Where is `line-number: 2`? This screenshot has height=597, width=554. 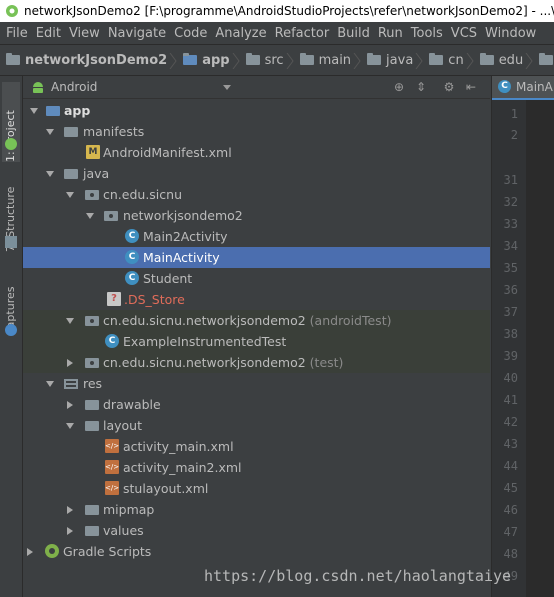 line-number: 2 is located at coordinates (514, 135).